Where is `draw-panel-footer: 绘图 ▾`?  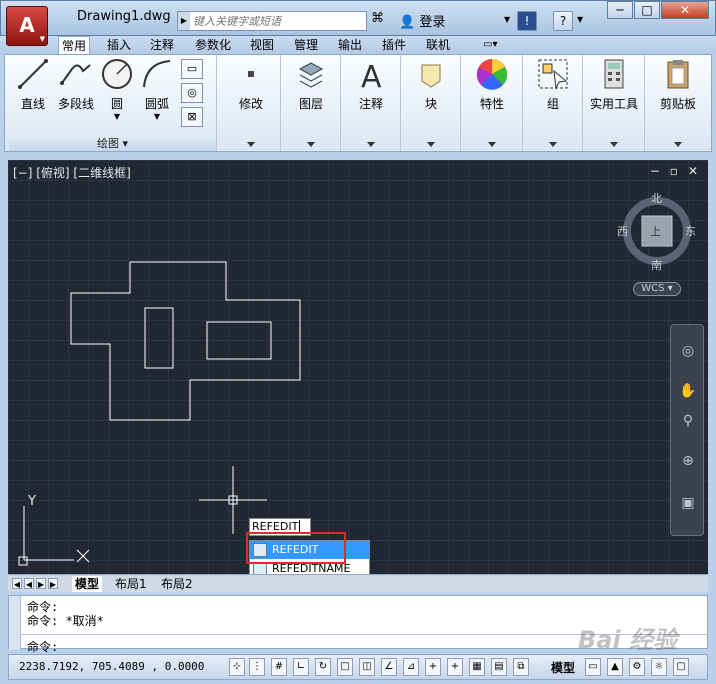
draw-panel-footer: 绘图 ▾ is located at coordinates (112, 144).